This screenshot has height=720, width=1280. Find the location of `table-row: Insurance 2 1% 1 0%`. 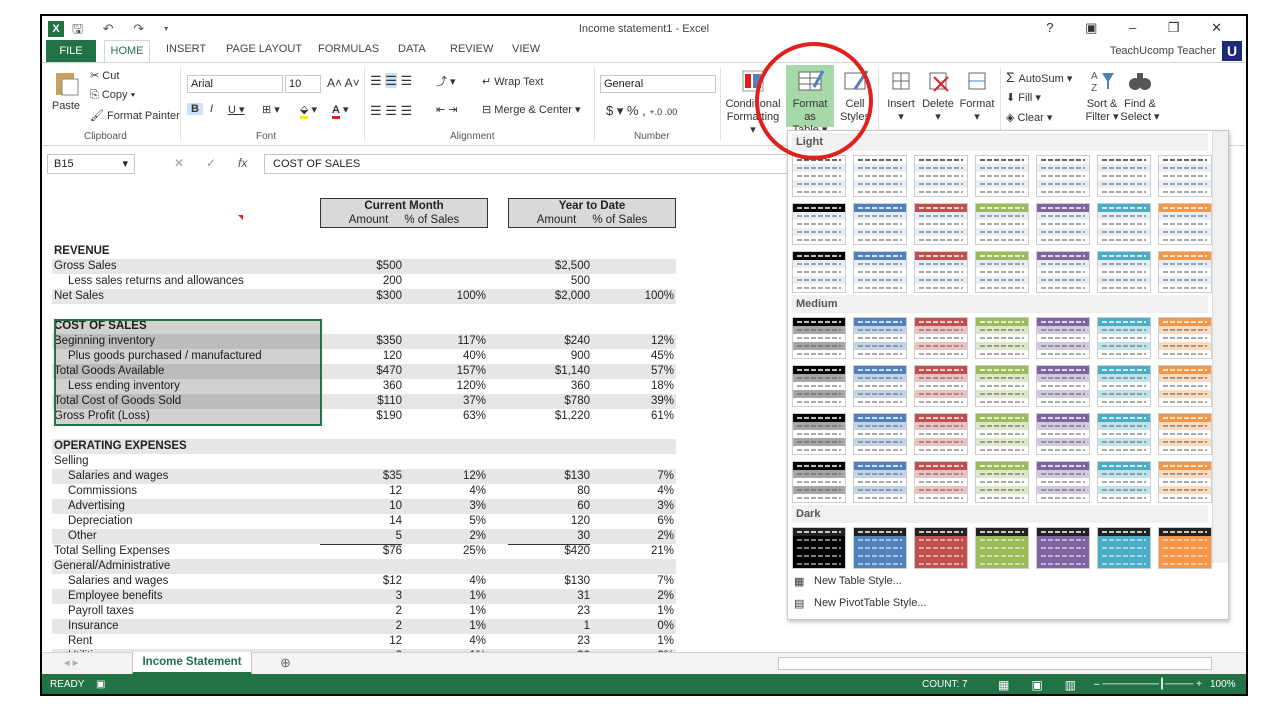

table-row: Insurance 2 1% 1 0% is located at coordinates (364, 626).